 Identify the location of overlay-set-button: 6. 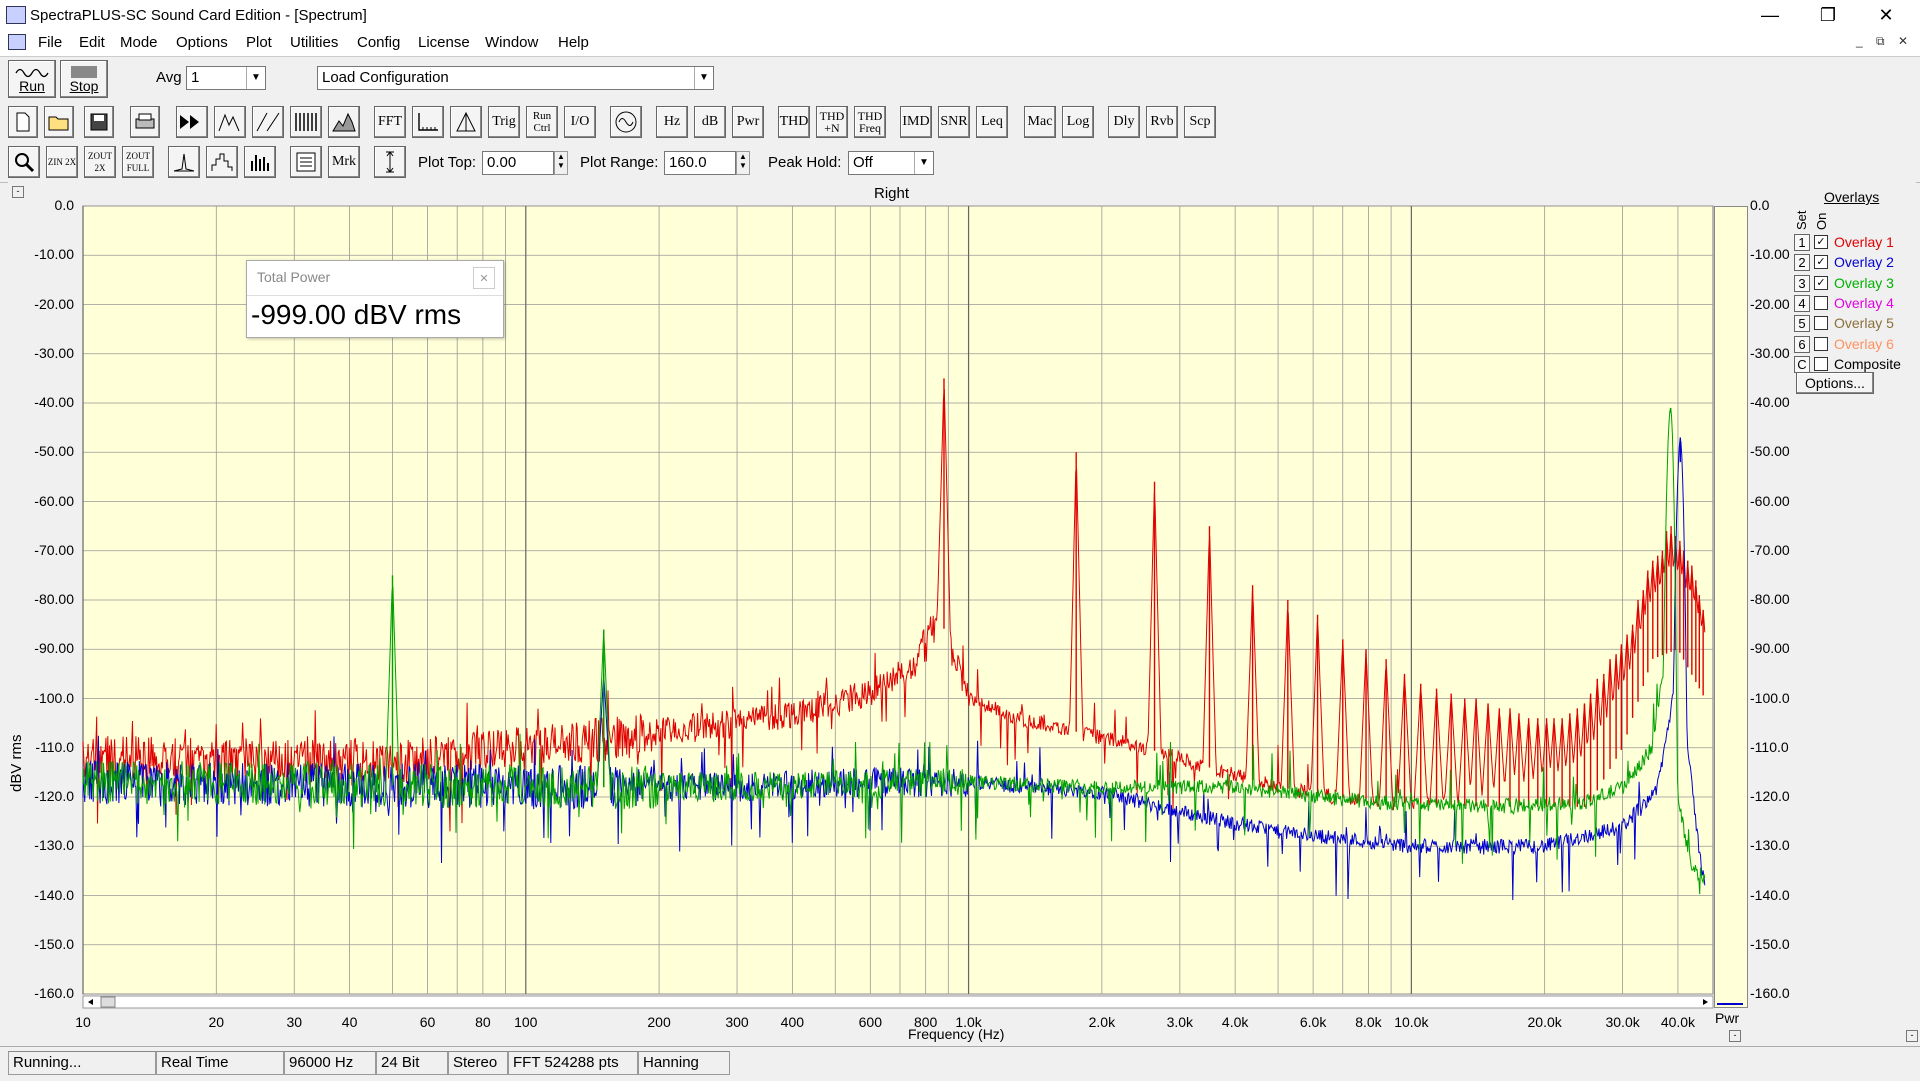
(1802, 344).